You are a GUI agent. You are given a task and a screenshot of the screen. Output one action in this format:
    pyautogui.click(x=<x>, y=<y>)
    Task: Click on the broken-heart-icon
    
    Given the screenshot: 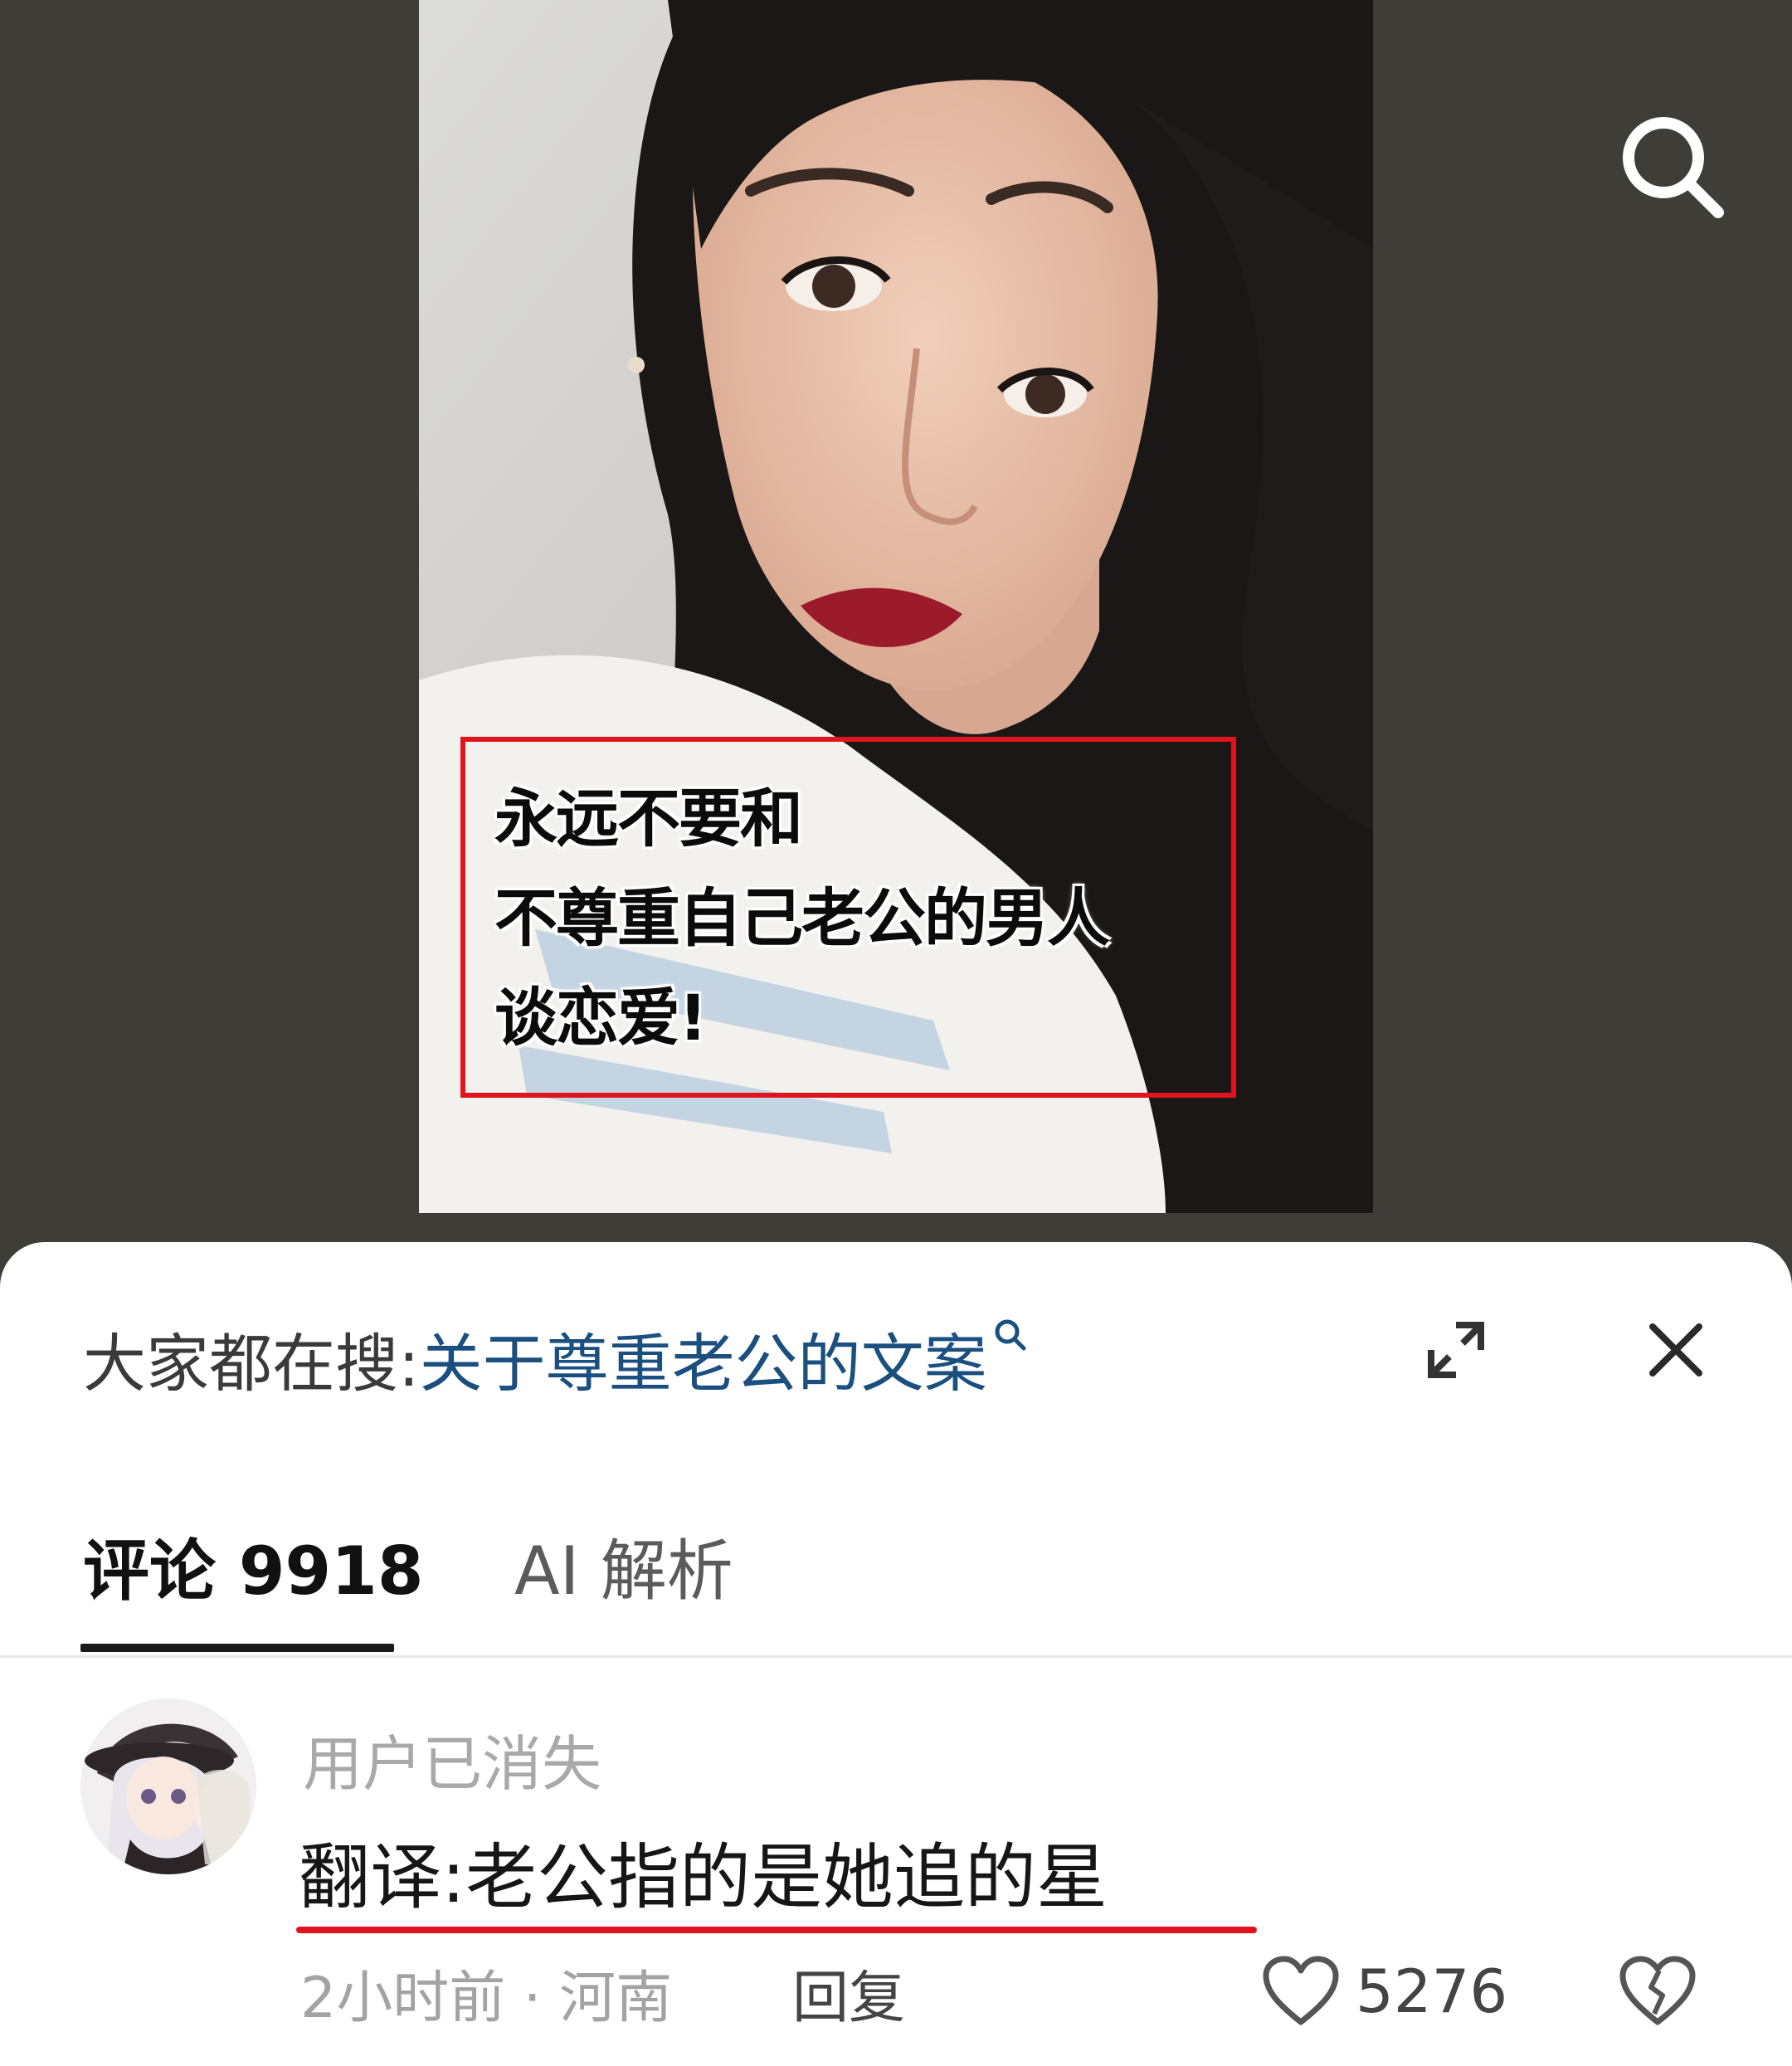 What is the action you would take?
    pyautogui.click(x=1657, y=1991)
    